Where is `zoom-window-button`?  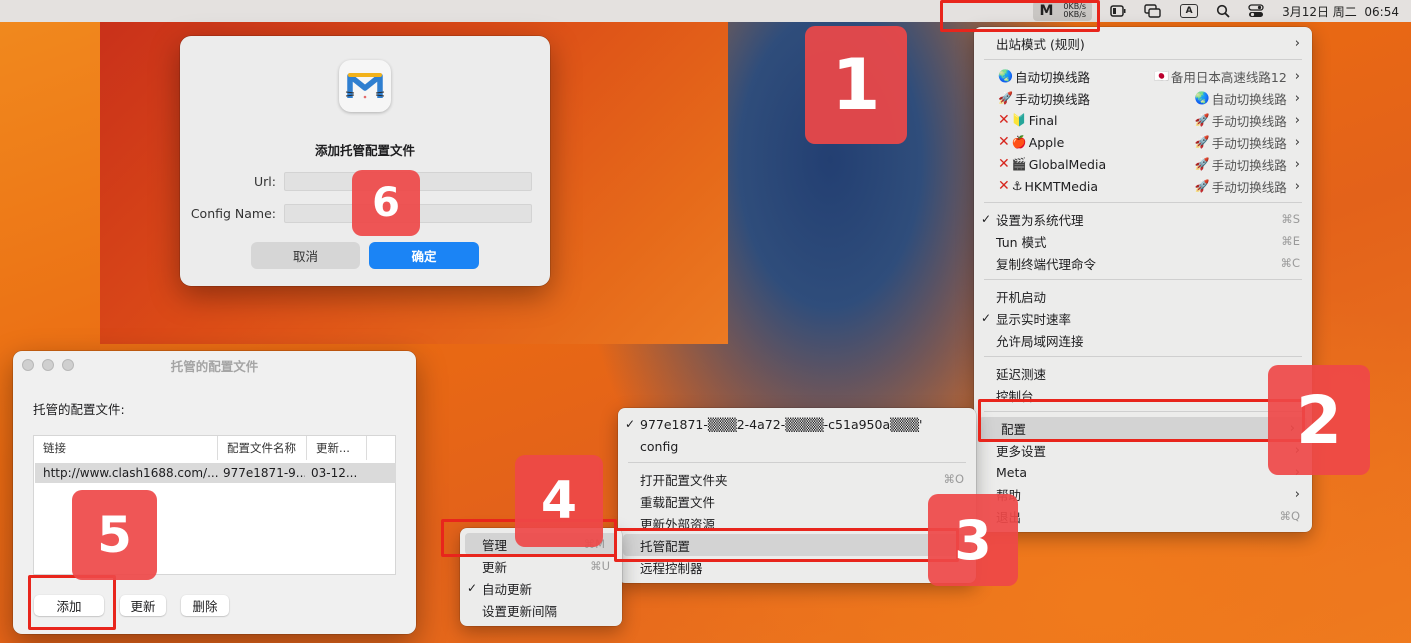
zoom-window-button is located at coordinates (68, 365).